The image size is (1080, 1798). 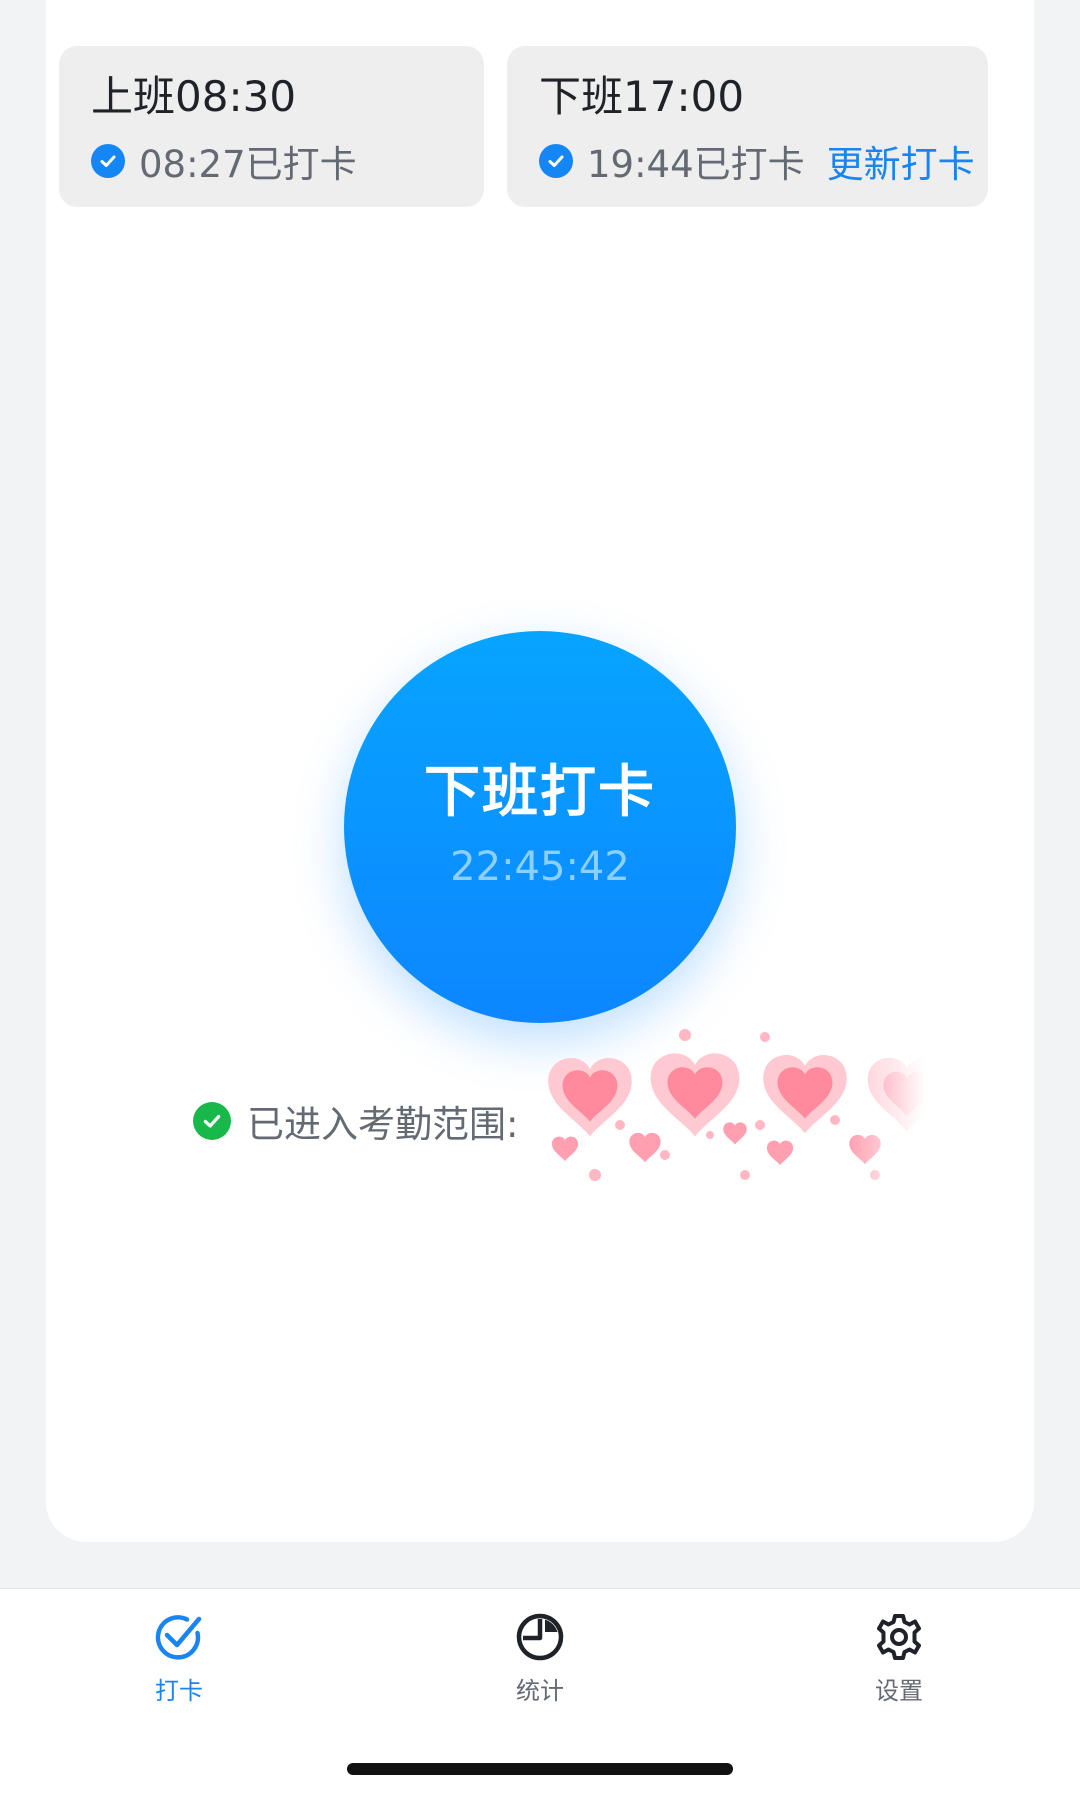 I want to click on off-duty-status: 19:44已打卡 更新打卡, so click(x=763, y=161).